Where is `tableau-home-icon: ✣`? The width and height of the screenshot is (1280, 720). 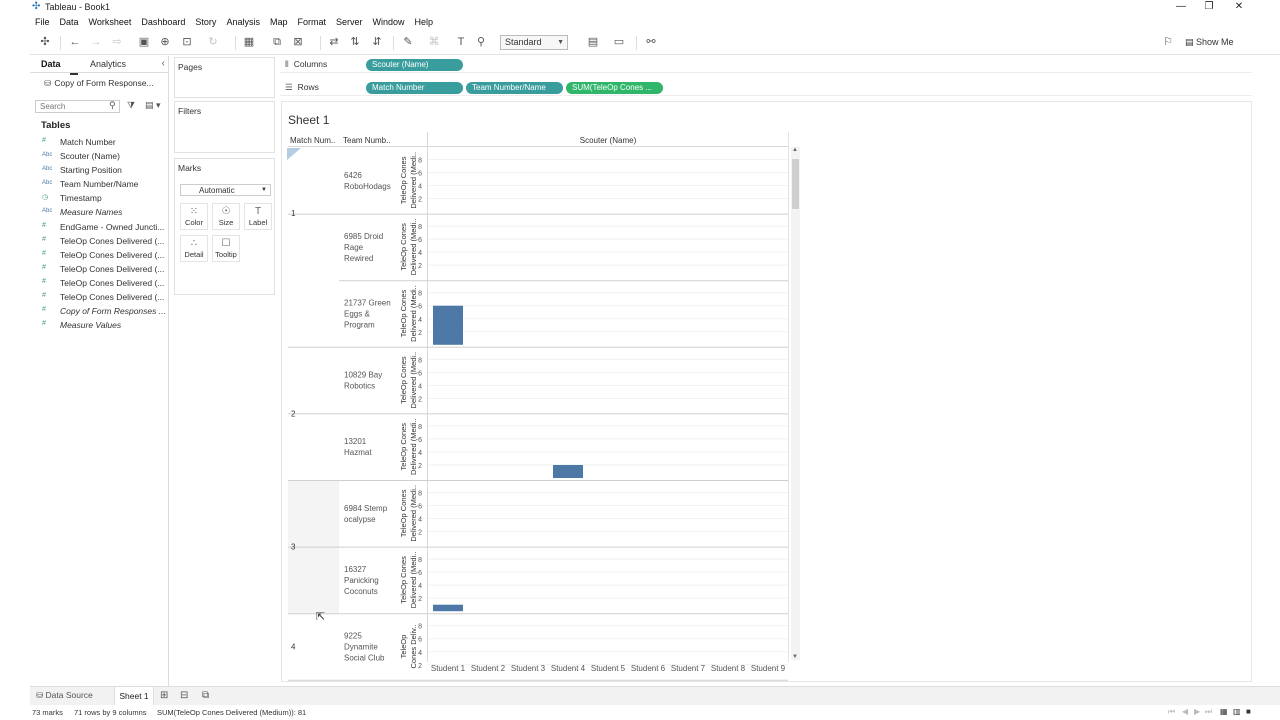 tableau-home-icon: ✣ is located at coordinates (45, 42).